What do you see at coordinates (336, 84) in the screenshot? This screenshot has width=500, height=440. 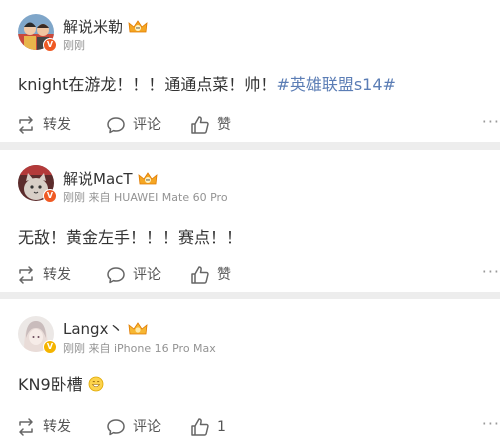 I see `topic-link: #英雄联盟s14#` at bounding box center [336, 84].